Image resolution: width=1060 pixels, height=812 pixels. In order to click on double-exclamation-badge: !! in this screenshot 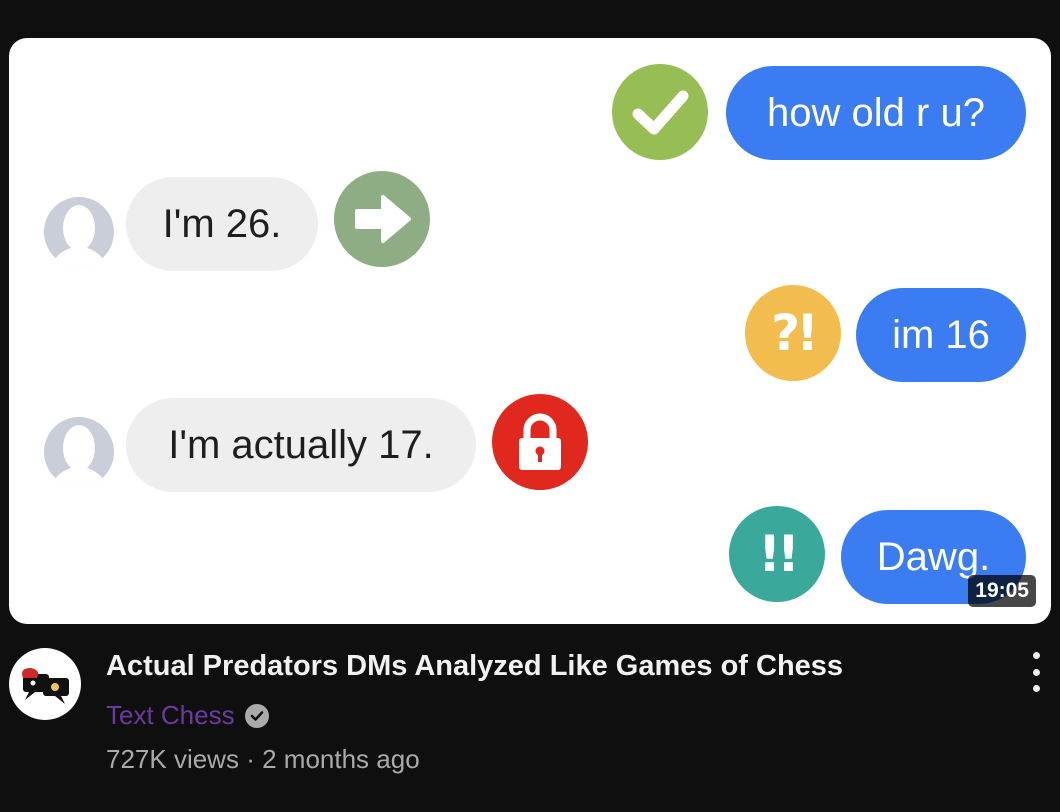, I will do `click(777, 554)`.